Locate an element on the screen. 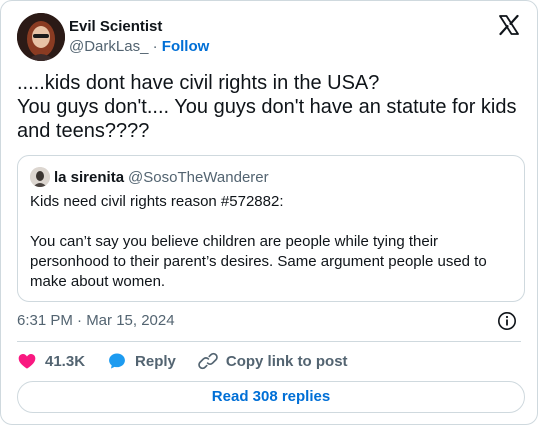  author-handle: @DarkLas_ is located at coordinates (108, 46).